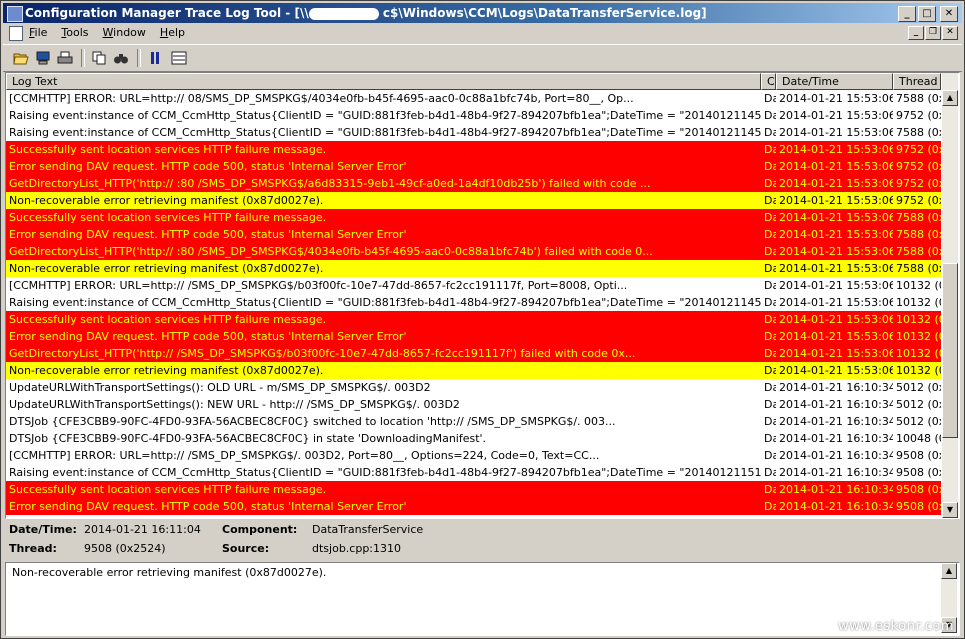 The width and height of the screenshot is (965, 639). I want to click on close-button: ✕, so click(949, 14).